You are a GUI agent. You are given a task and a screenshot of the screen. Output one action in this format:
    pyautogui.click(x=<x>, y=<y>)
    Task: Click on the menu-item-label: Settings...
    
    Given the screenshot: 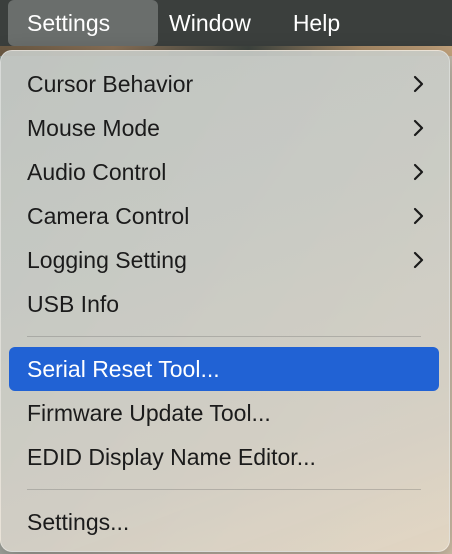 What is the action you would take?
    pyautogui.click(x=78, y=521)
    